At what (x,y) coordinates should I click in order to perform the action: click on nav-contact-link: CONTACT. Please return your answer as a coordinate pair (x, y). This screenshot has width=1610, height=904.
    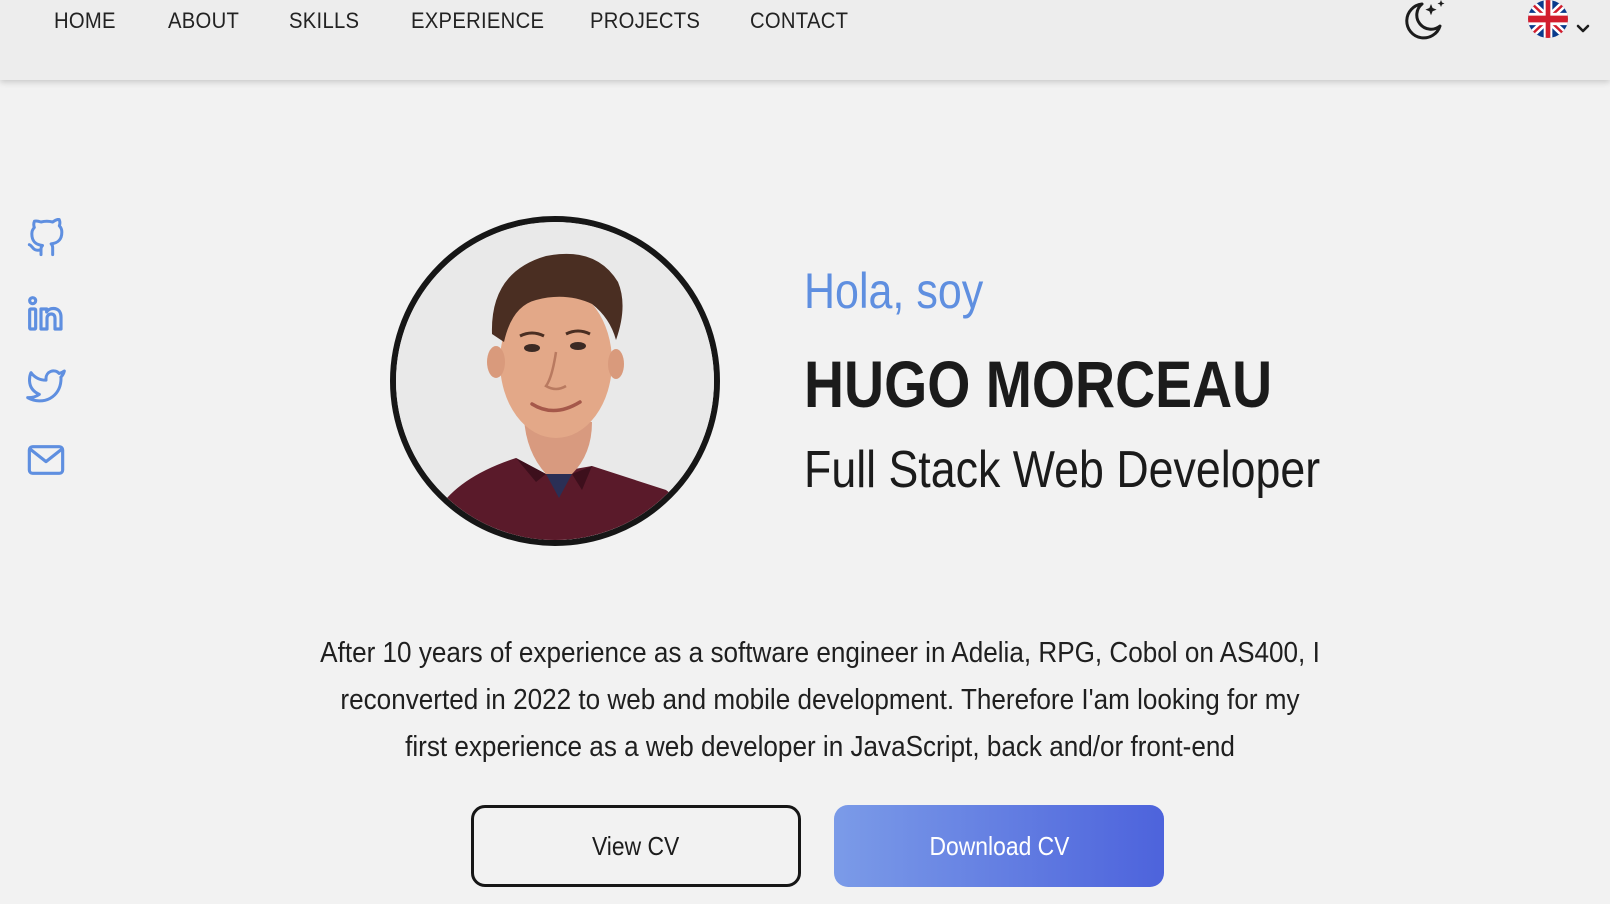
    Looking at the image, I should click on (799, 21).